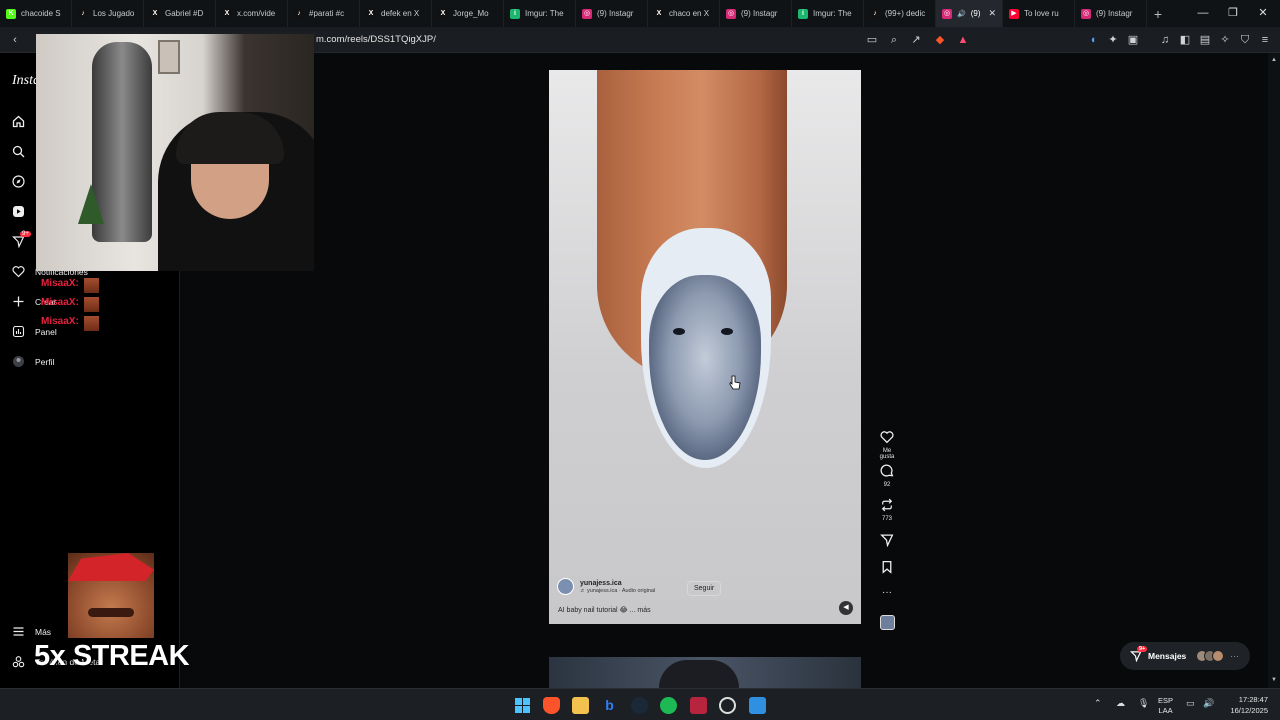  I want to click on more-options-icon: ···, so click(887, 592).